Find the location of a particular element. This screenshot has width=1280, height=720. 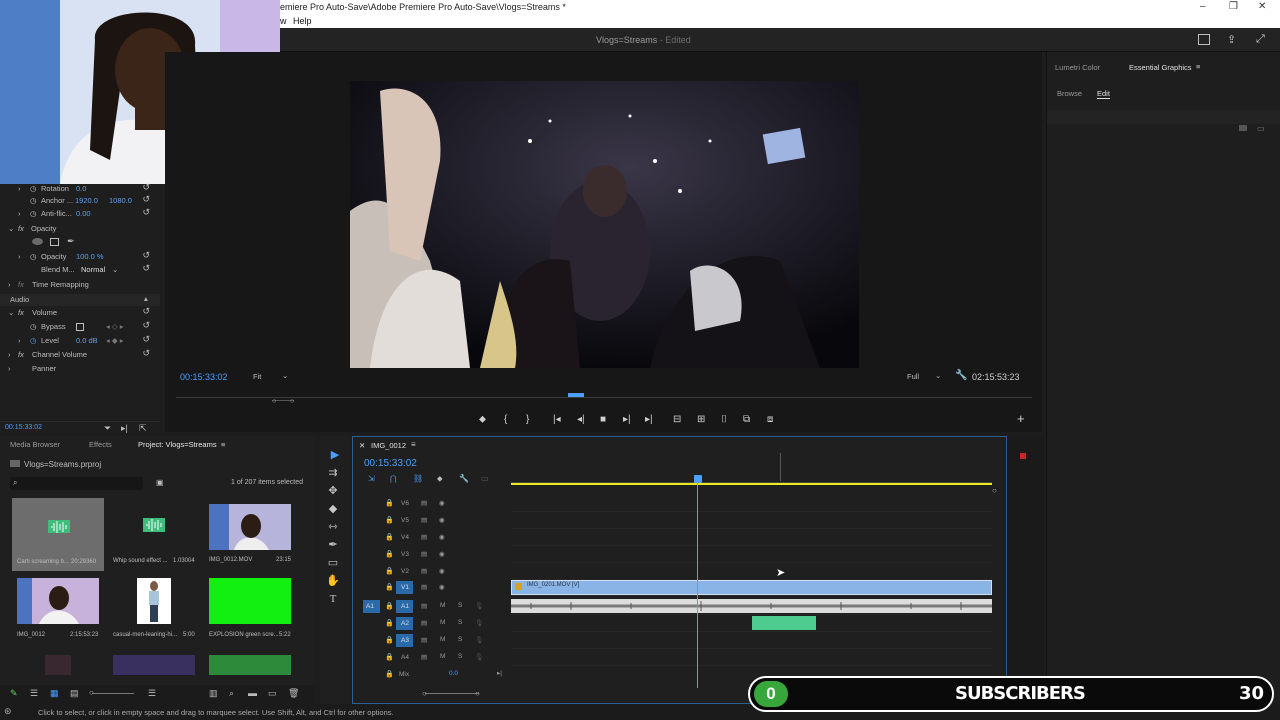

thumbnail-zoom-slider is located at coordinates (113, 693).